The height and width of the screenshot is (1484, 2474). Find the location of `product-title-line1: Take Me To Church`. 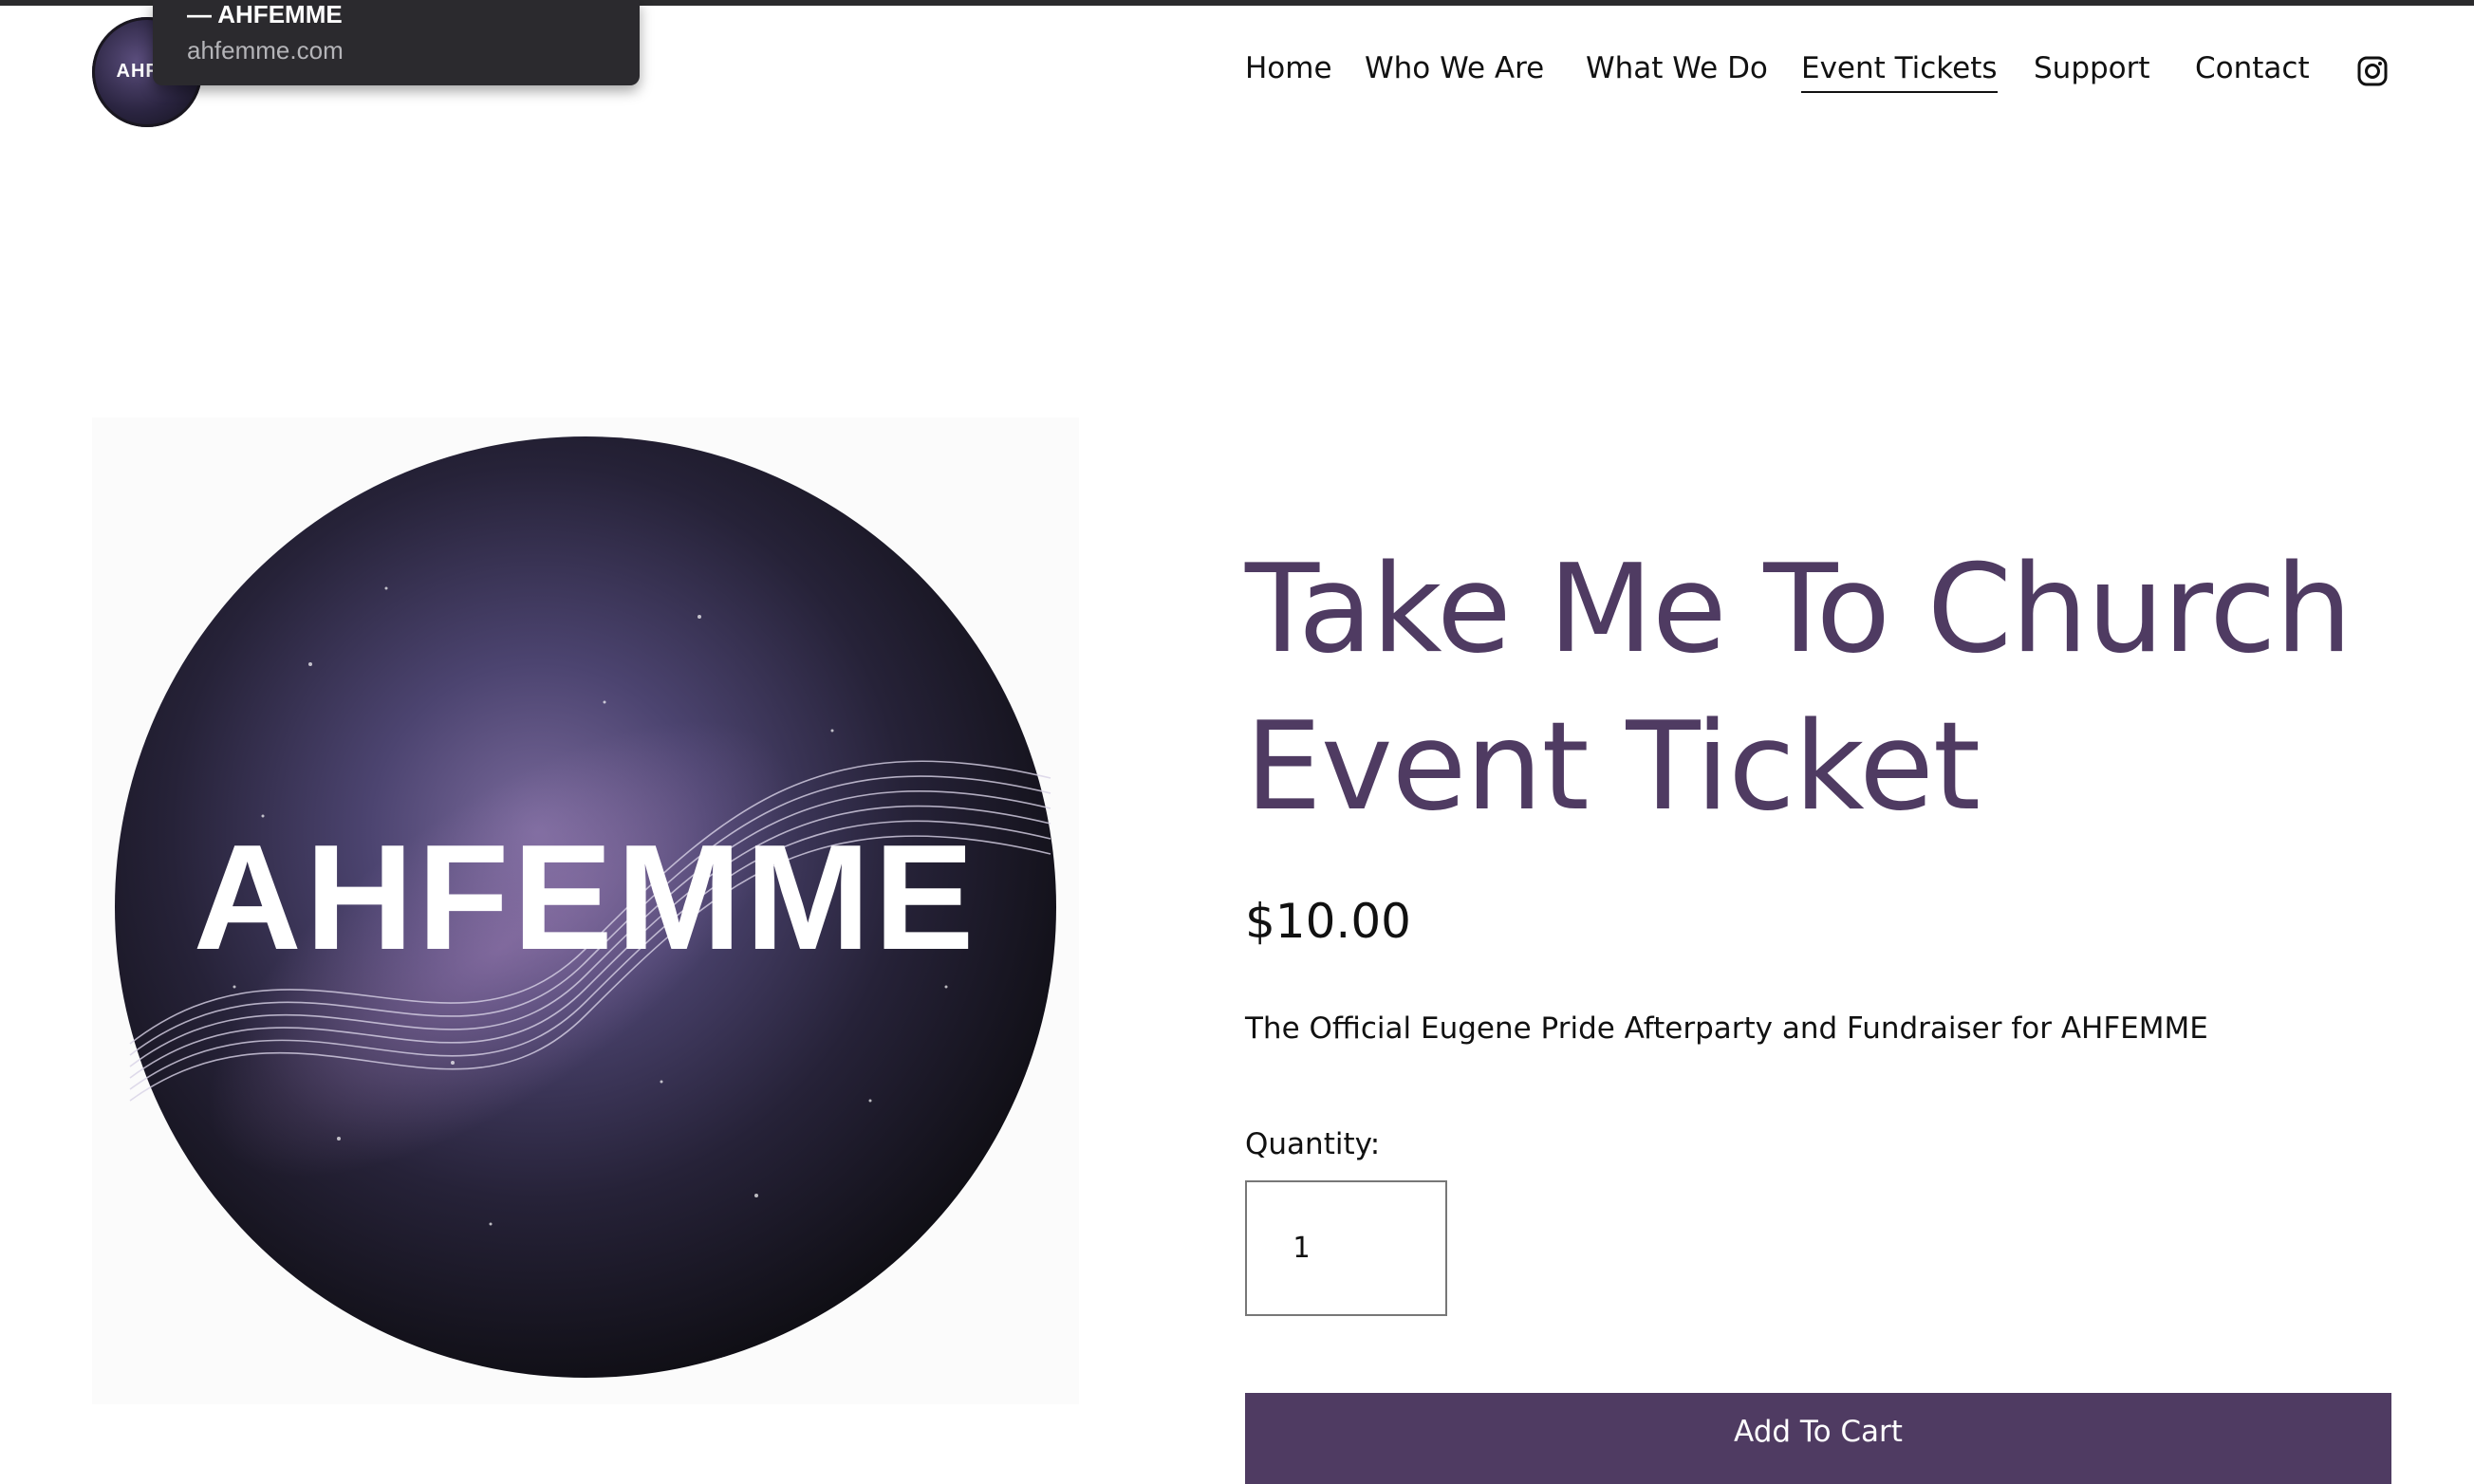

product-title-line1: Take Me To Church is located at coordinates (1799, 609).